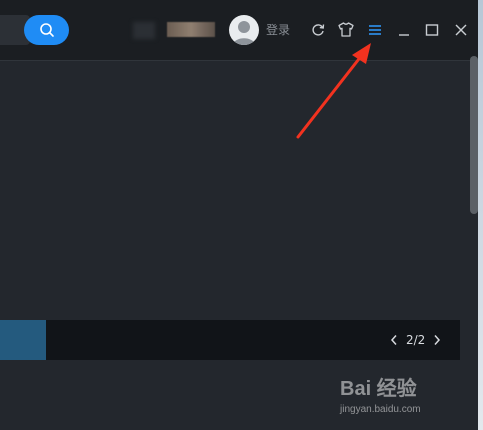 This screenshot has height=430, width=483. Describe the element at coordinates (378, 389) in the screenshot. I see `watermark-logo: Bai 经验` at that location.